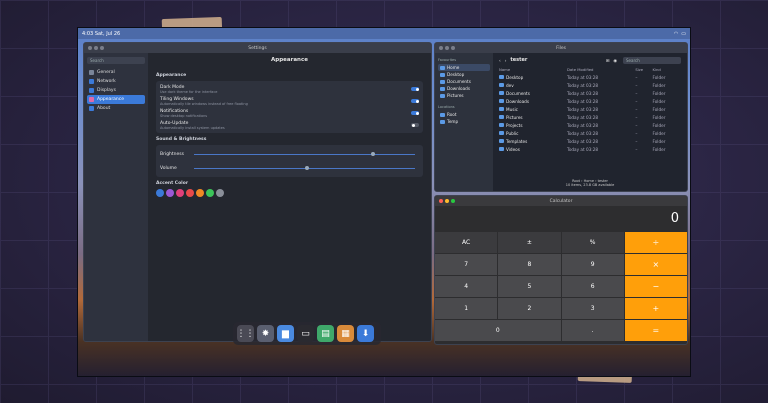 Image resolution: width=768 pixels, height=403 pixels. What do you see at coordinates (501, 116) in the screenshot?
I see `folder-icon` at bounding box center [501, 116].